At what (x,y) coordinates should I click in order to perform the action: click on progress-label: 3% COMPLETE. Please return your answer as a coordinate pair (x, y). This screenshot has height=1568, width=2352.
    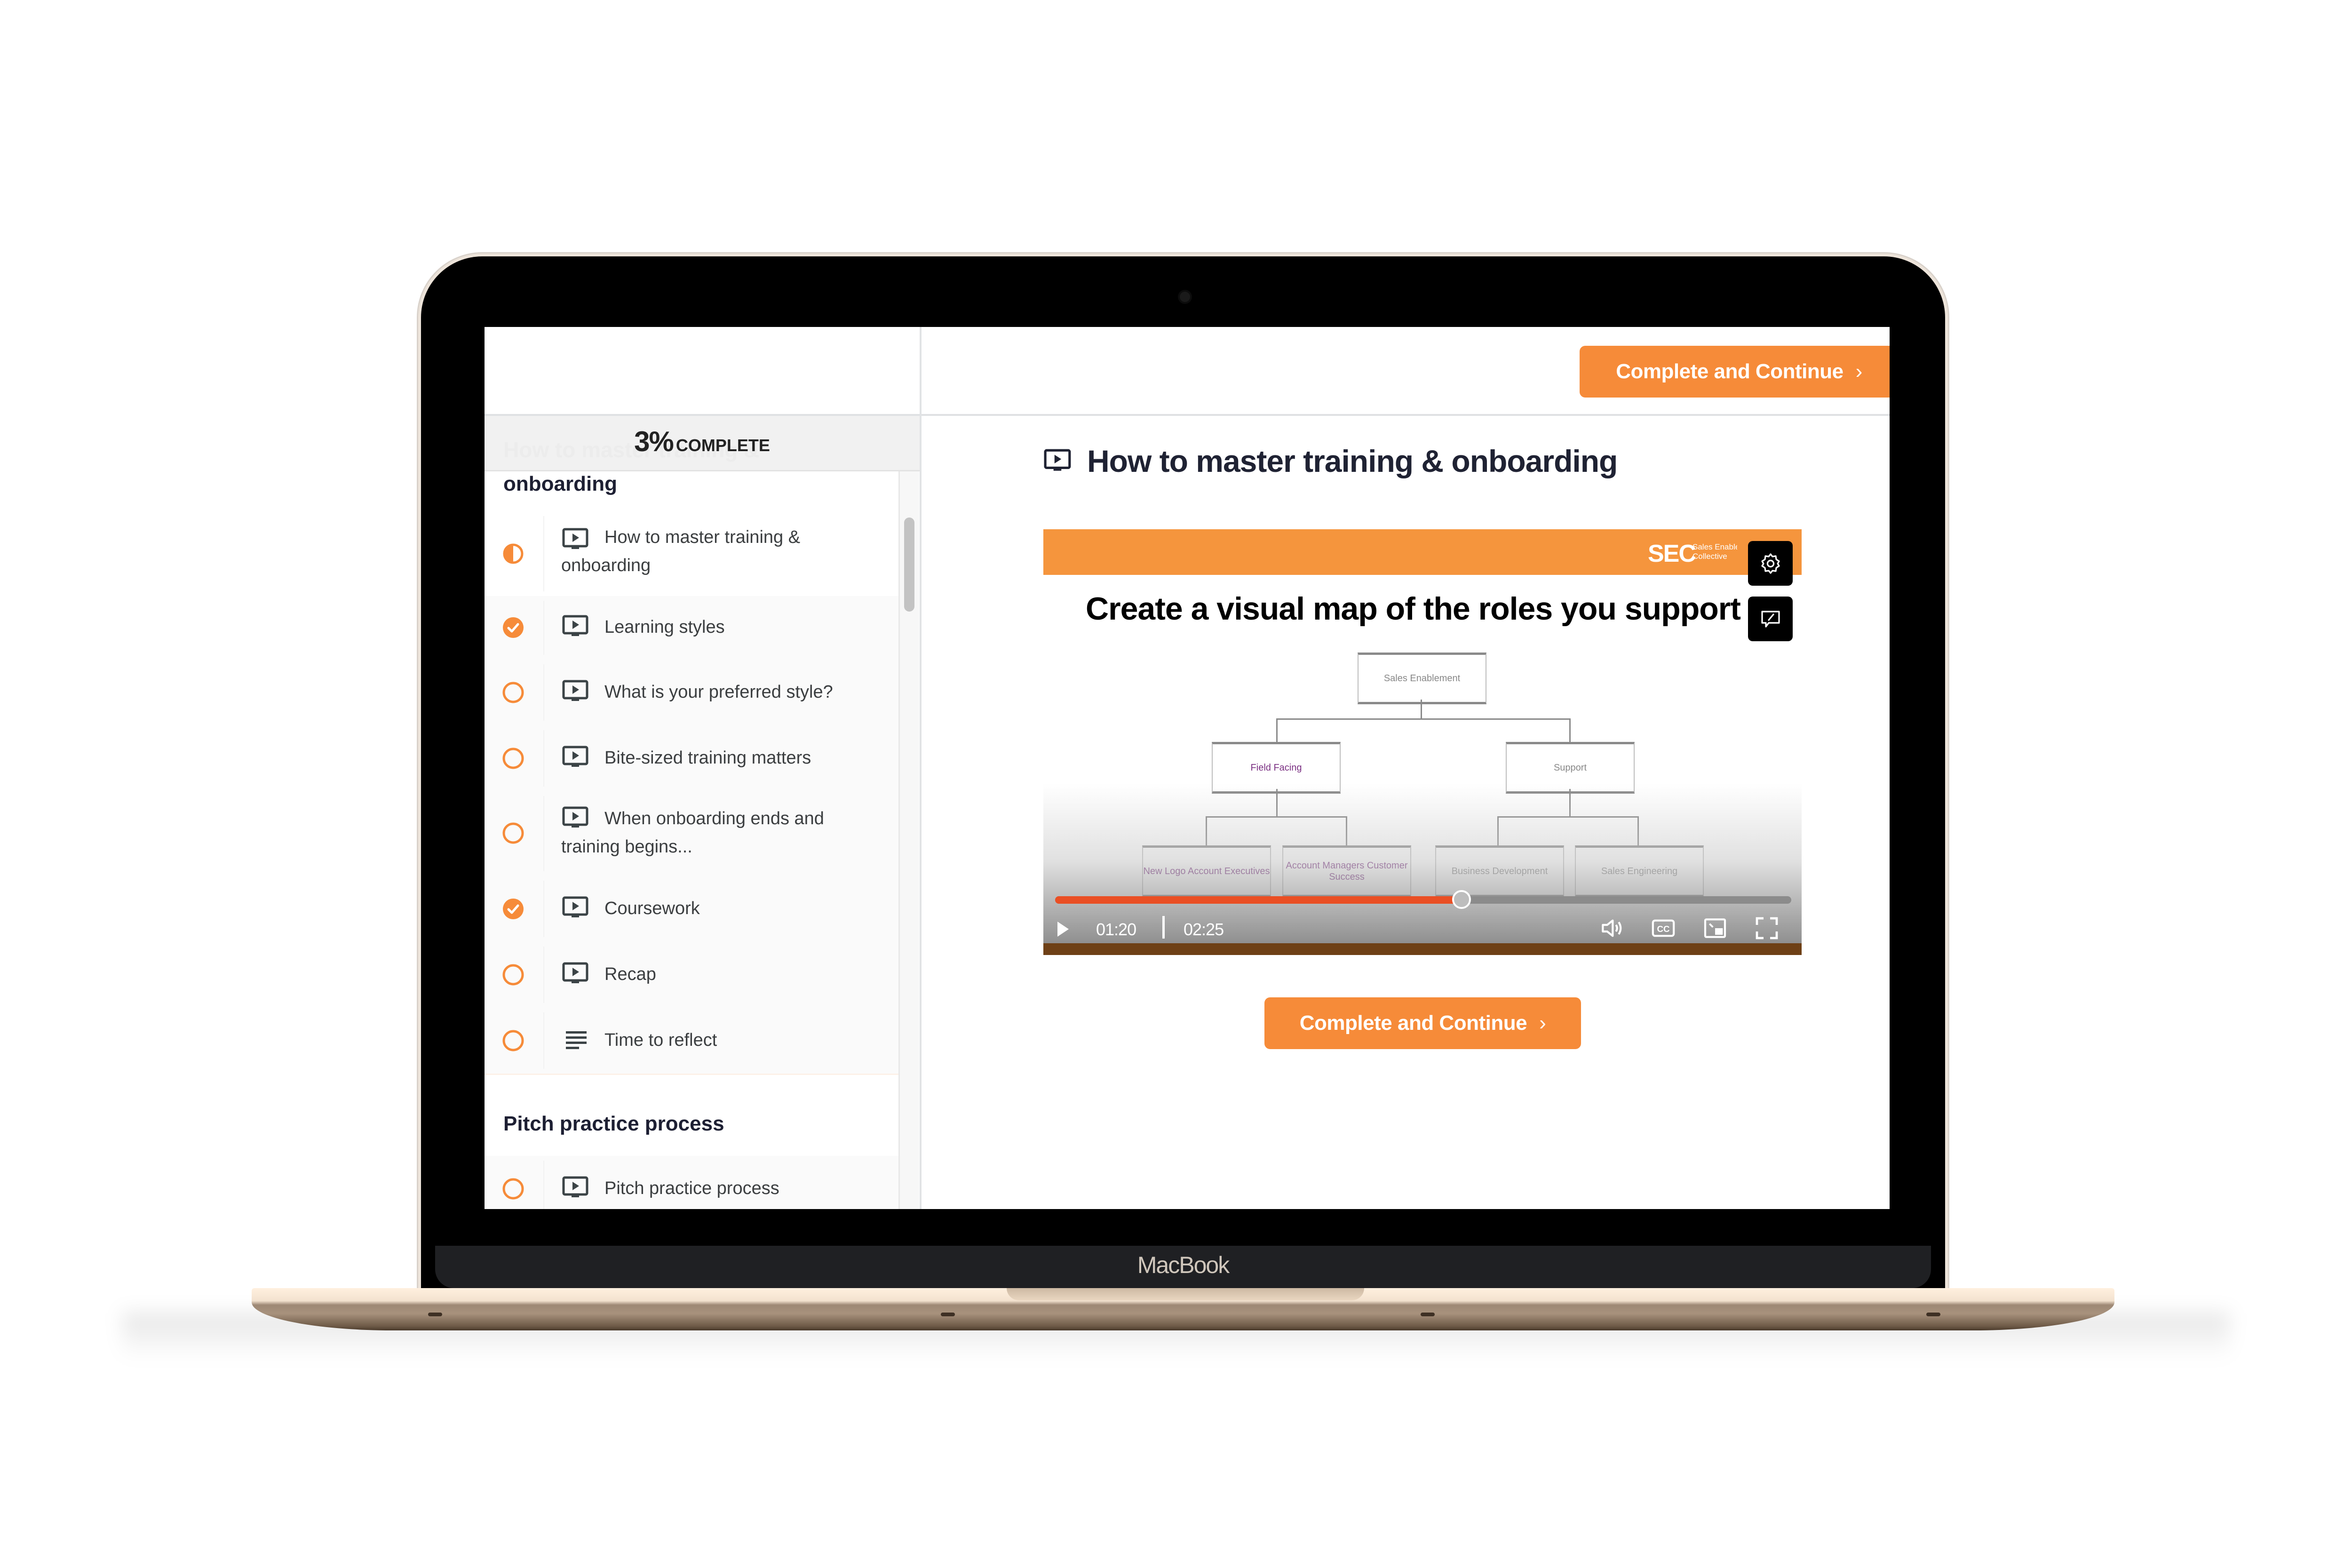
    Looking at the image, I should click on (702, 441).